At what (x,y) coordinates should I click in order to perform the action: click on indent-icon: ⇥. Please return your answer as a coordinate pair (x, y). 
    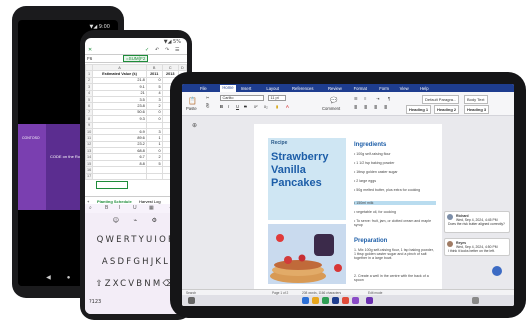
    Looking at the image, I should click on (378, 98).